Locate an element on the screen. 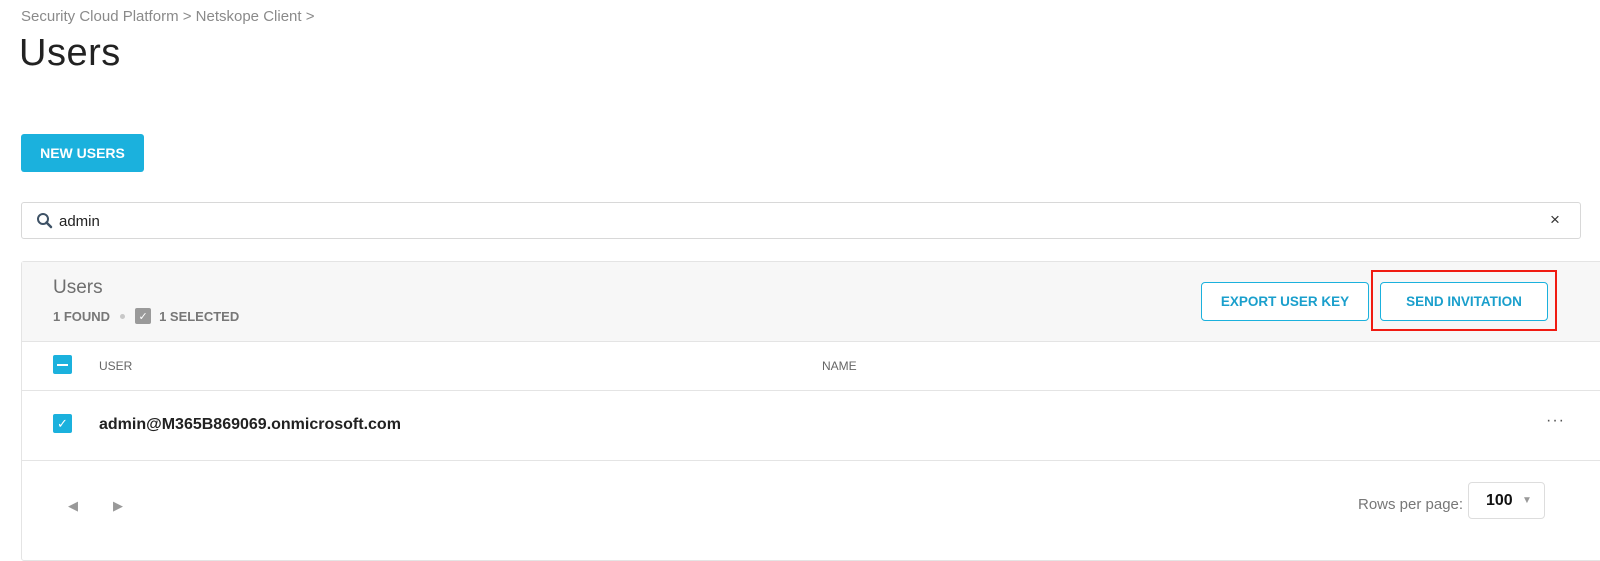 This screenshot has width=1600, height=561. column-header-name: NAME is located at coordinates (839, 366).